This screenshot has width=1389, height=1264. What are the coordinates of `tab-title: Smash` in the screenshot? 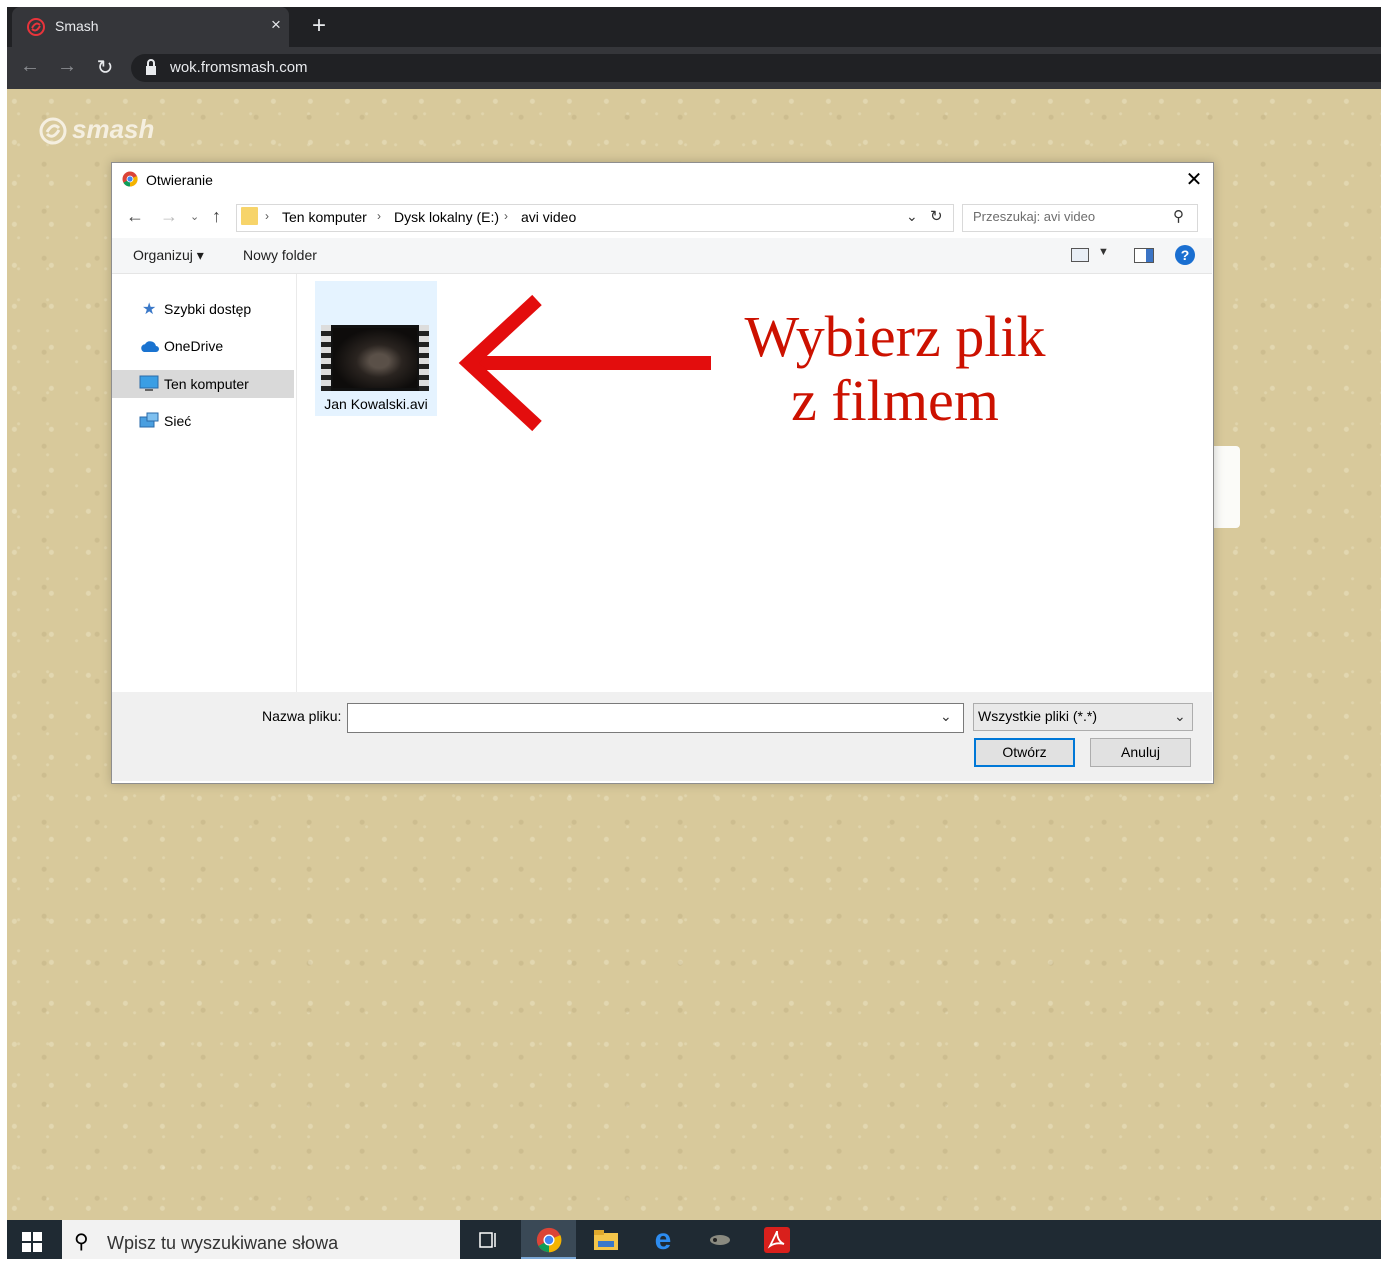 It's located at (77, 26).